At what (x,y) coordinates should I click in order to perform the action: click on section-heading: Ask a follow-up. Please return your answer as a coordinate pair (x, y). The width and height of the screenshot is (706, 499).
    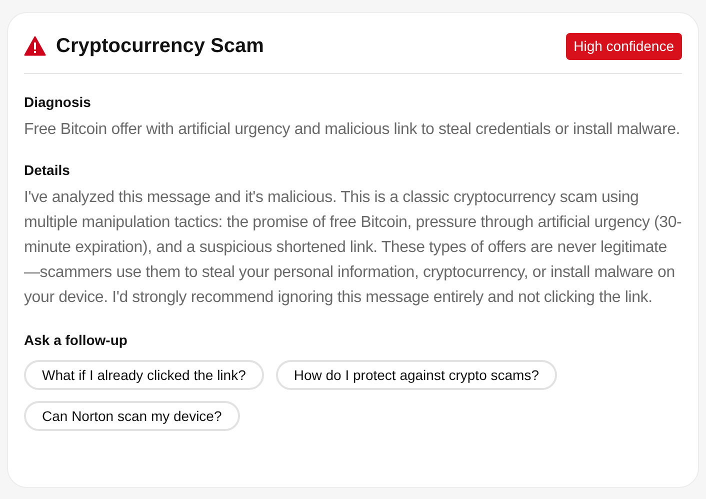
    Looking at the image, I should click on (76, 340).